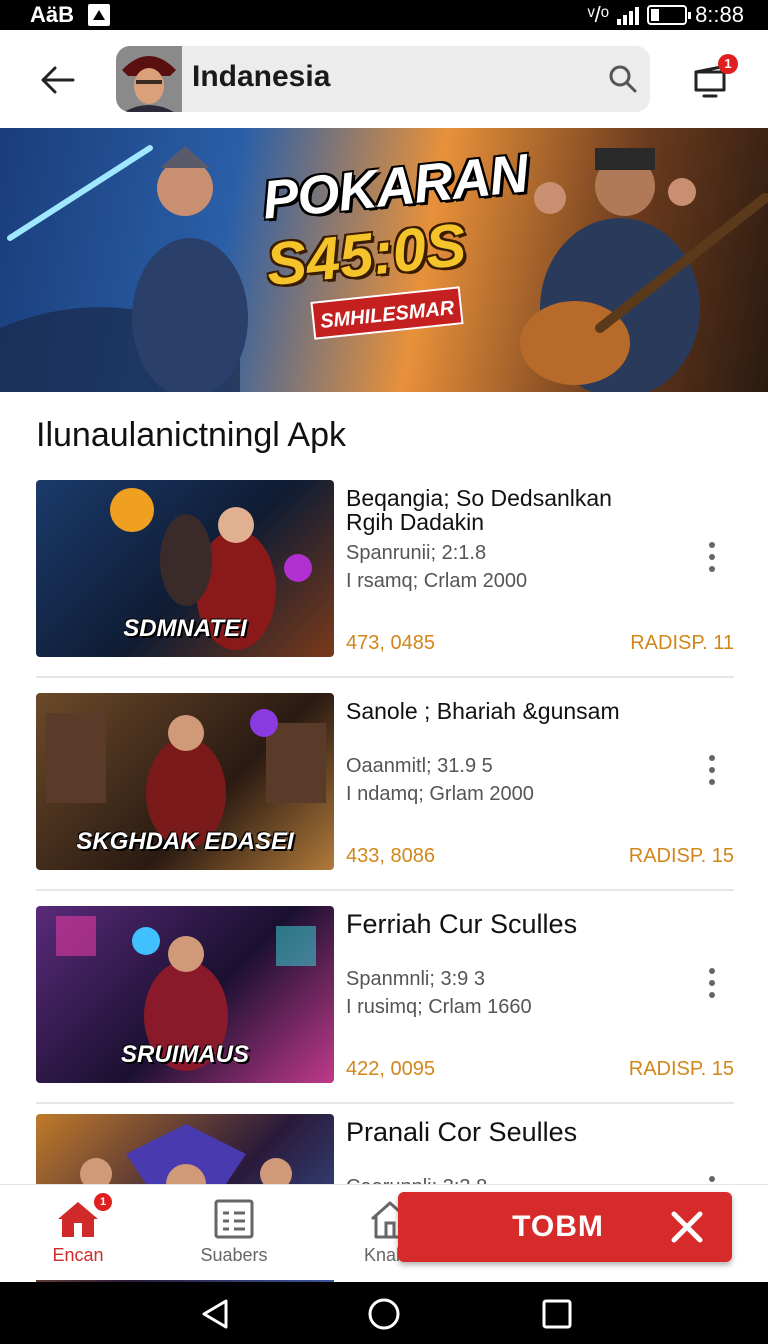 The image size is (768, 1344). I want to click on back-triangle-icon, so click(215, 1314).